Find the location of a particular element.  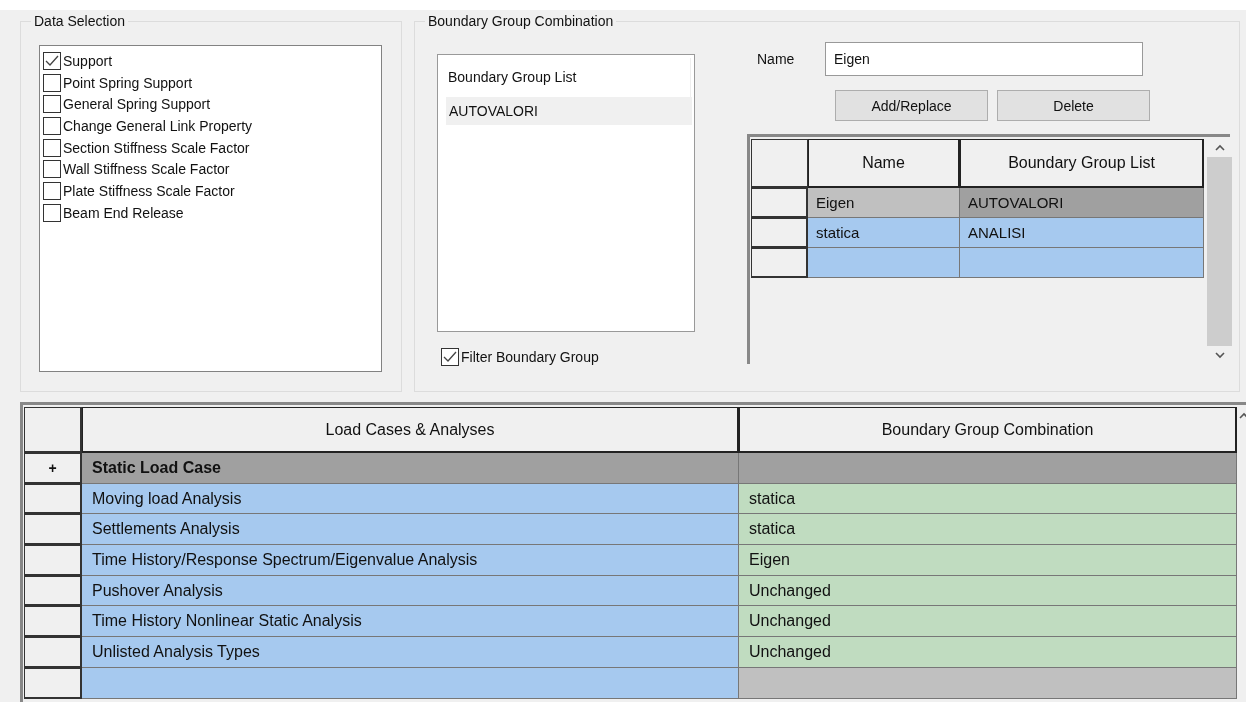

list-item: AUTOVALORI is located at coordinates (569, 111).